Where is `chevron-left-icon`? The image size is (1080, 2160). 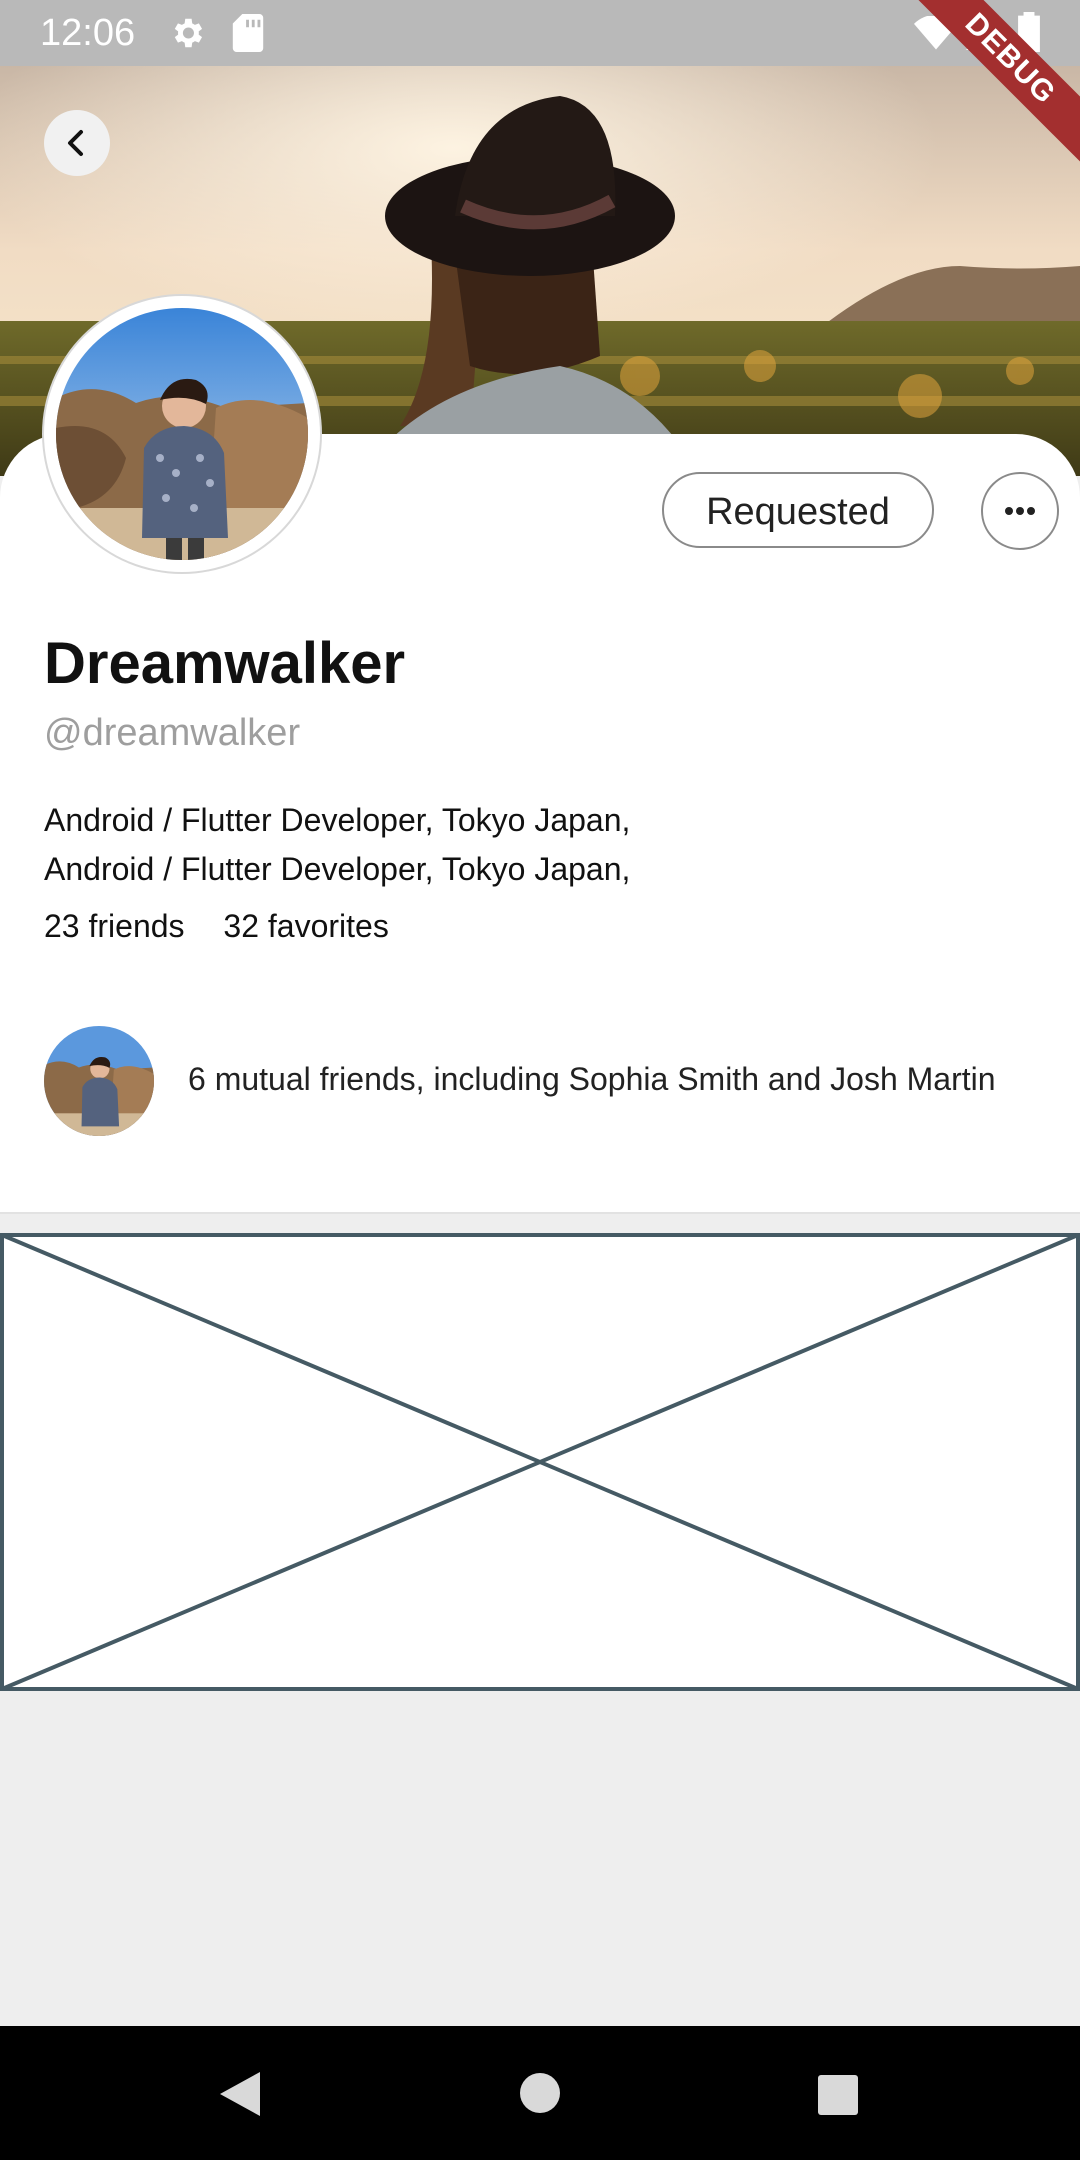 chevron-left-icon is located at coordinates (75, 143).